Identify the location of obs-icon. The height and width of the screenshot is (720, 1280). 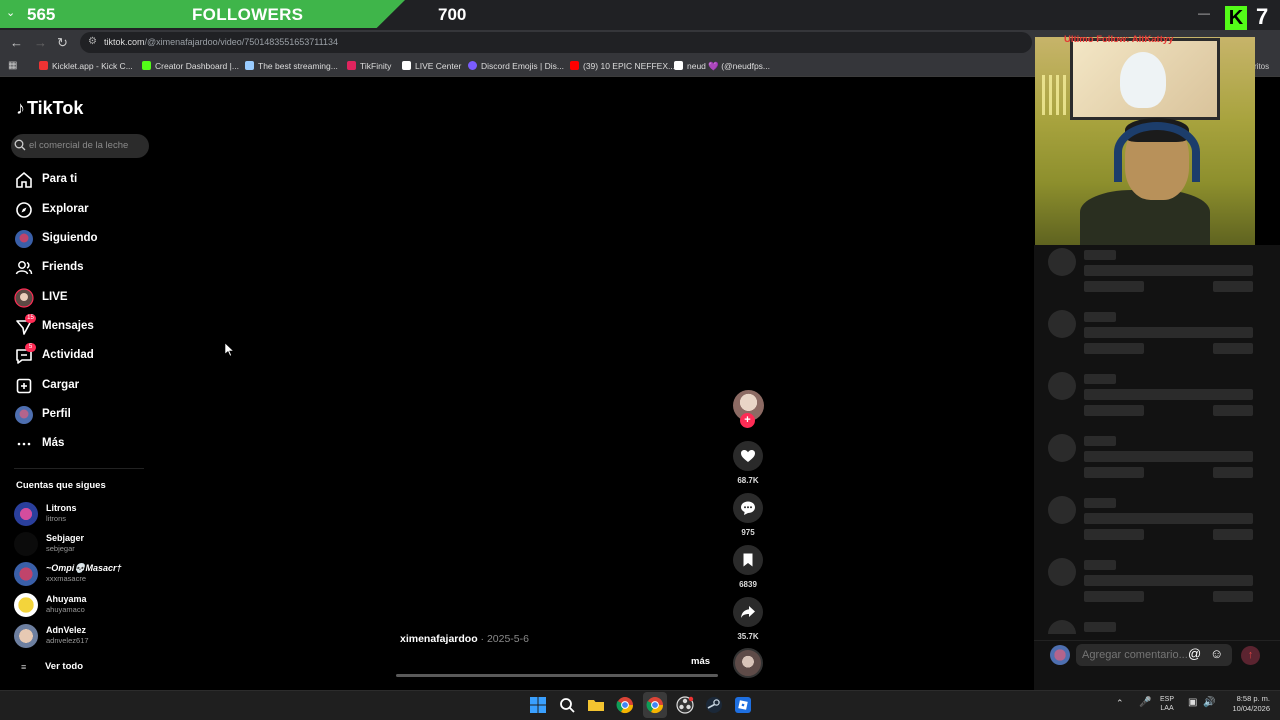
(685, 705).